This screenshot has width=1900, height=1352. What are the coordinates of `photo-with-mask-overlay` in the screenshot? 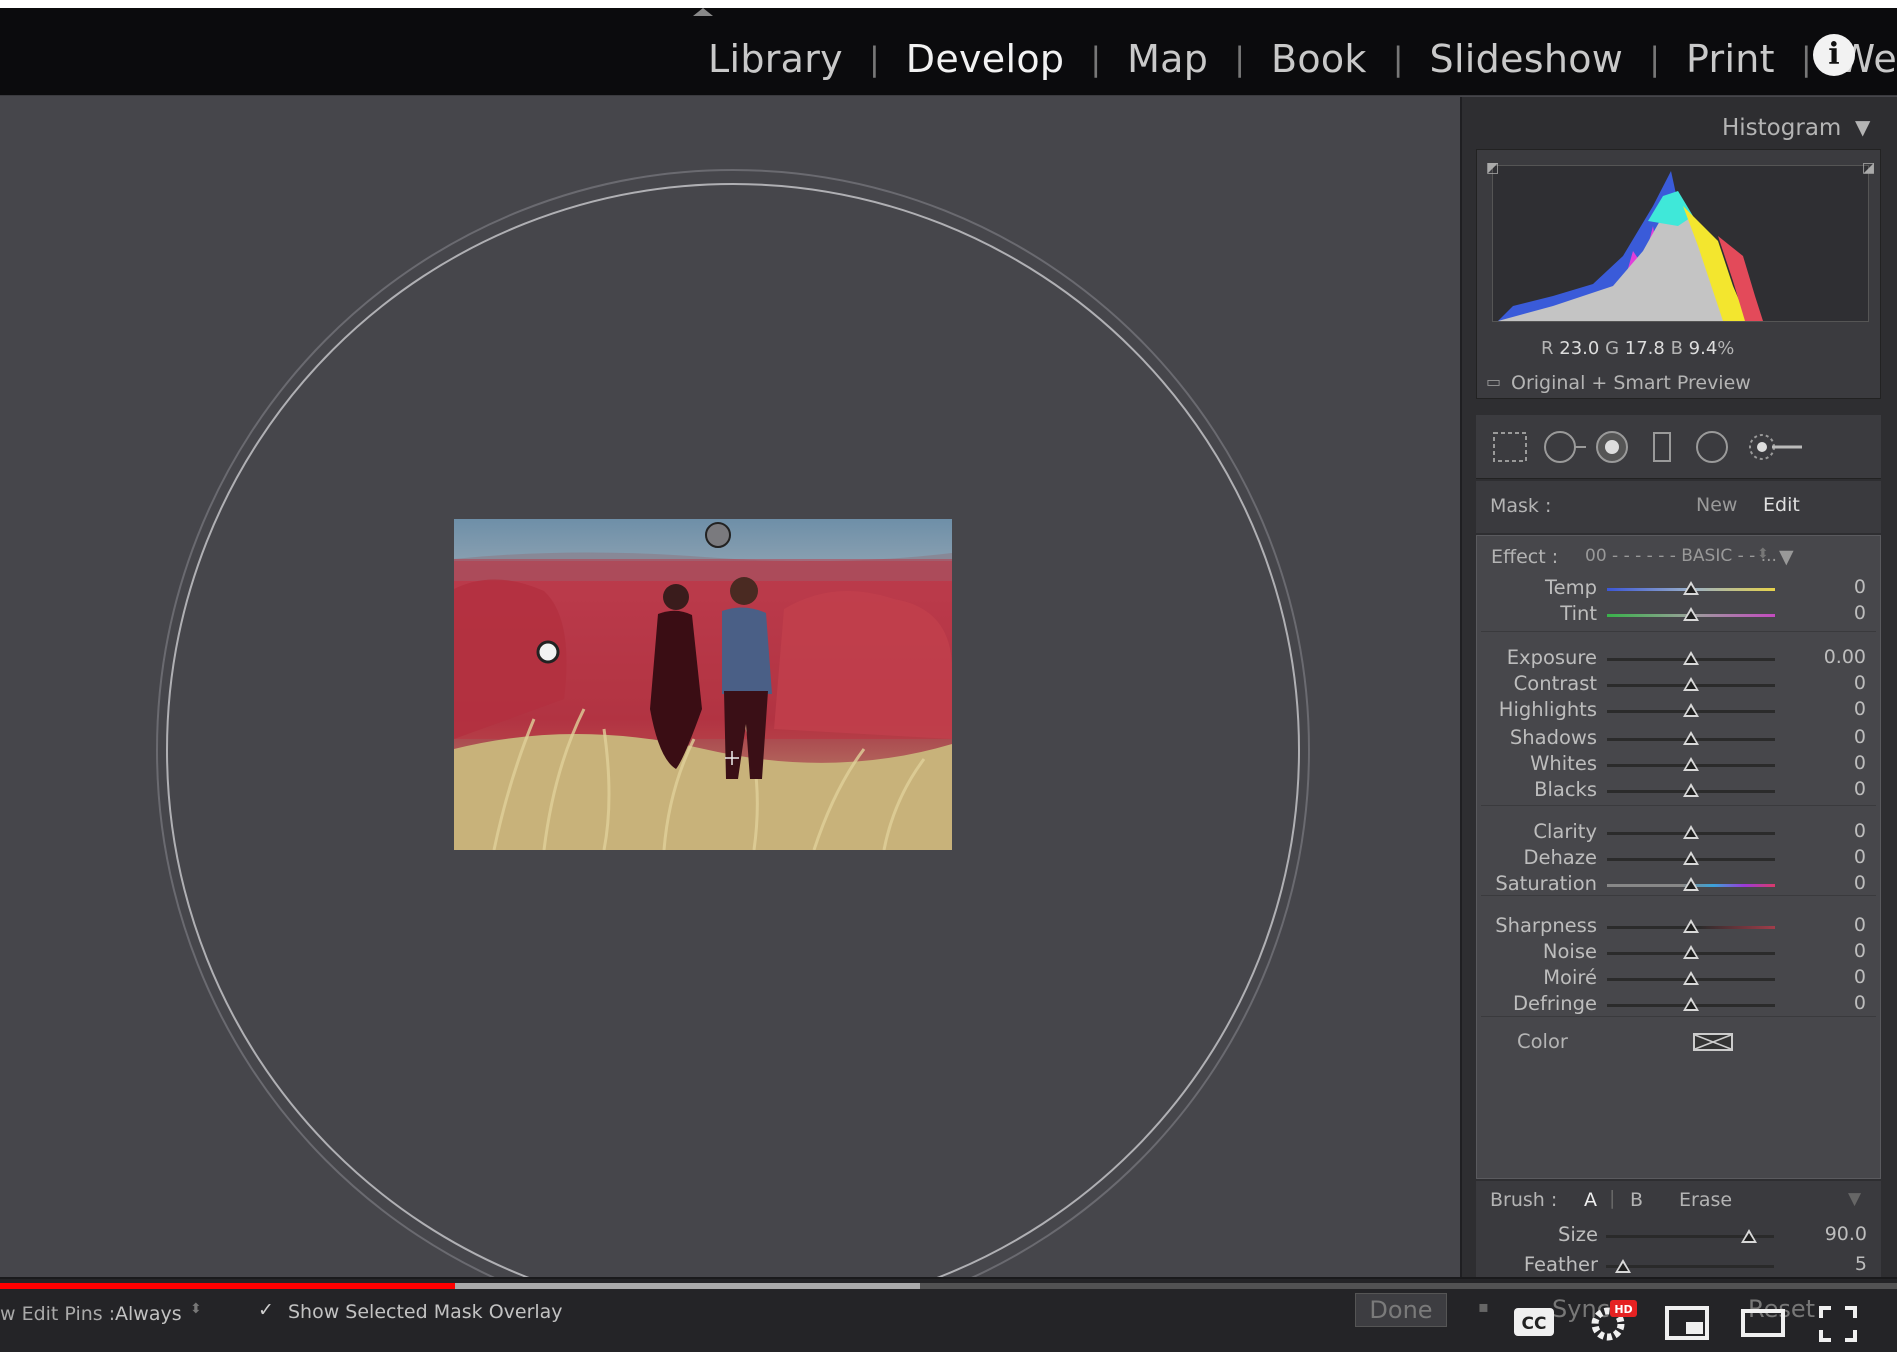 It's located at (703, 684).